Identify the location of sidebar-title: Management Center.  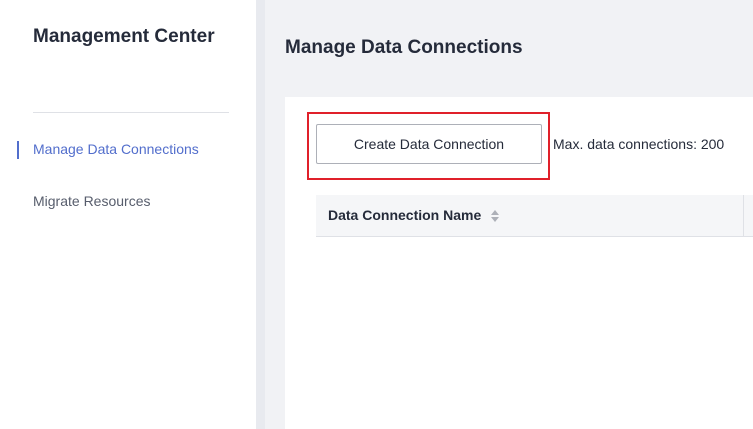
(124, 36).